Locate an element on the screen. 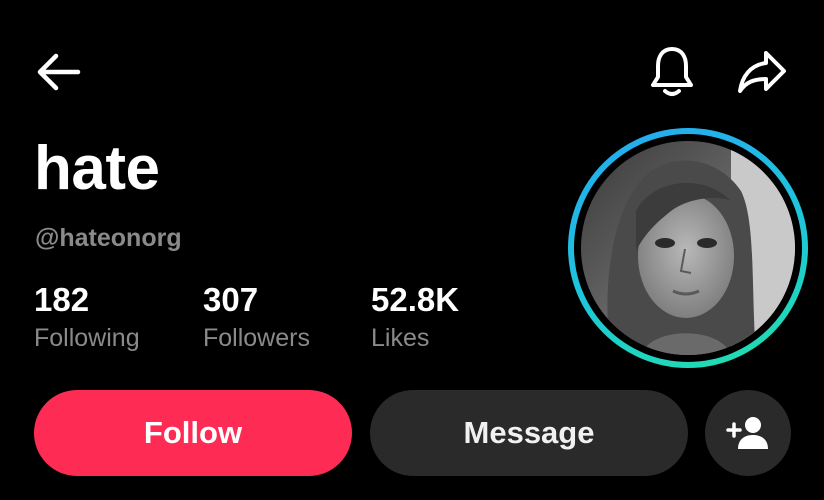  followers-count: 307 is located at coordinates (231, 299).